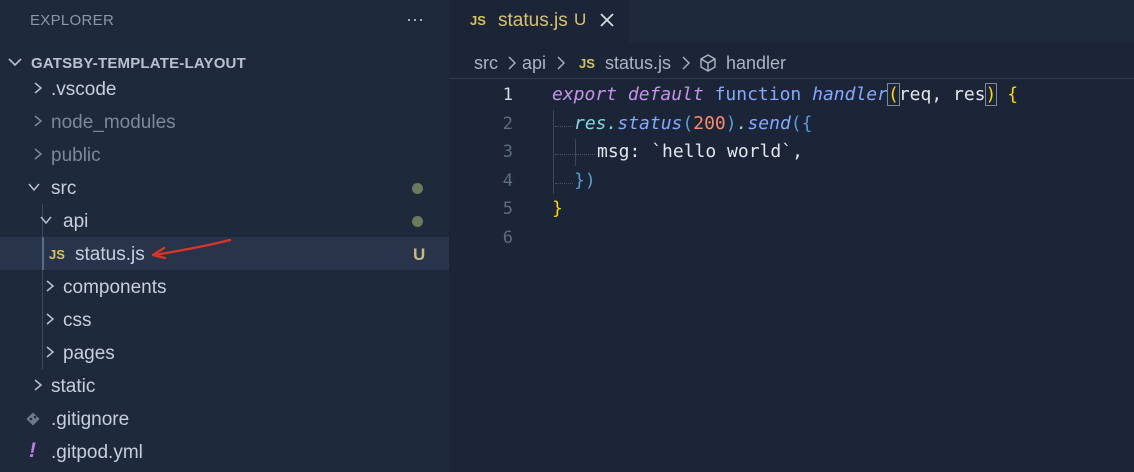 The width and height of the screenshot is (1134, 472). Describe the element at coordinates (90, 419) in the screenshot. I see `tree-item-label: .gitignore` at that location.